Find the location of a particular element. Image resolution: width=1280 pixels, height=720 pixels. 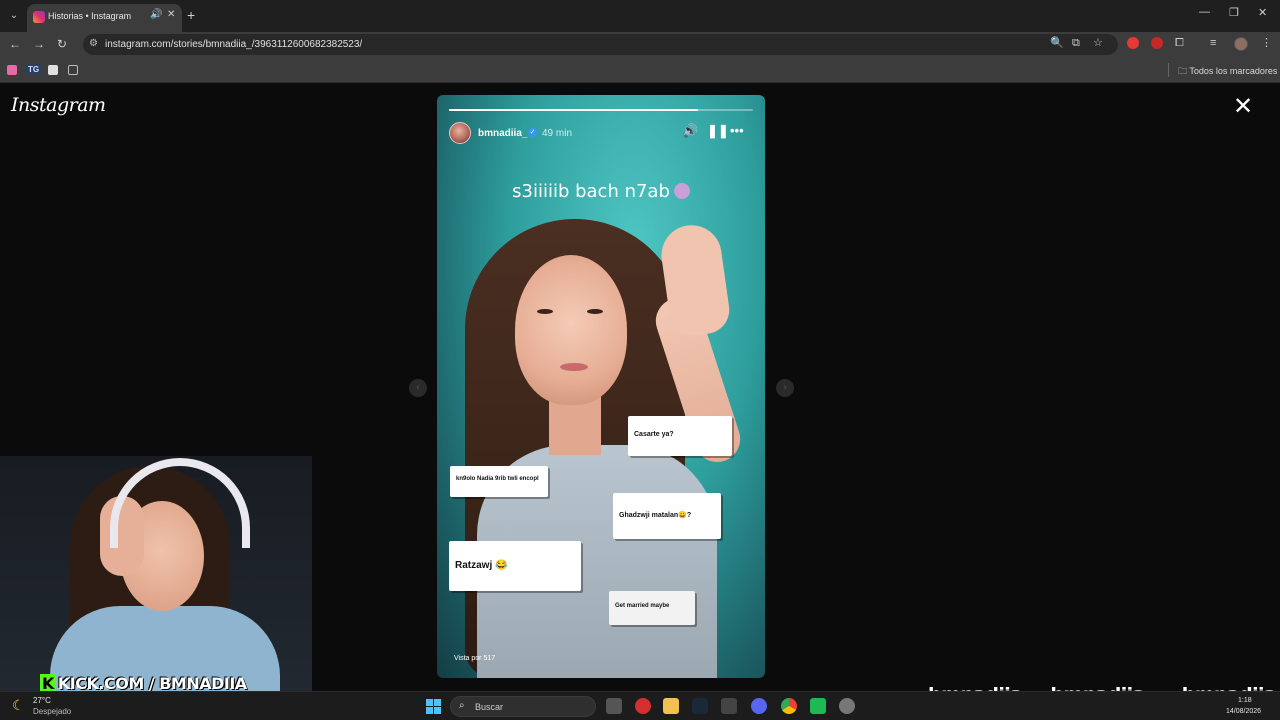

story-avatar is located at coordinates (460, 133).